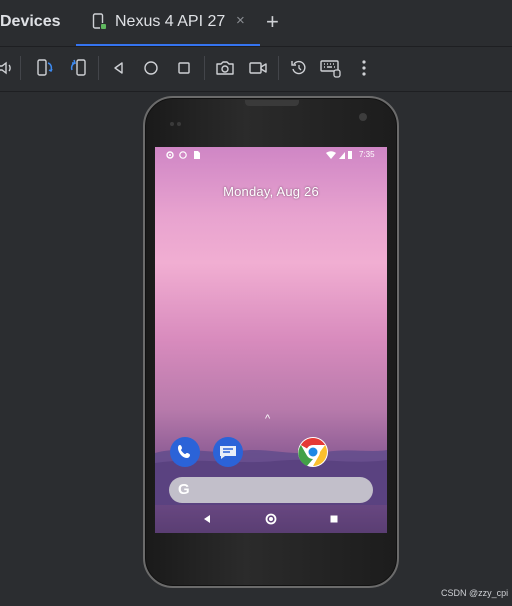 The width and height of the screenshot is (512, 606). Describe the element at coordinates (367, 154) in the screenshot. I see `status-time: 7:35` at that location.